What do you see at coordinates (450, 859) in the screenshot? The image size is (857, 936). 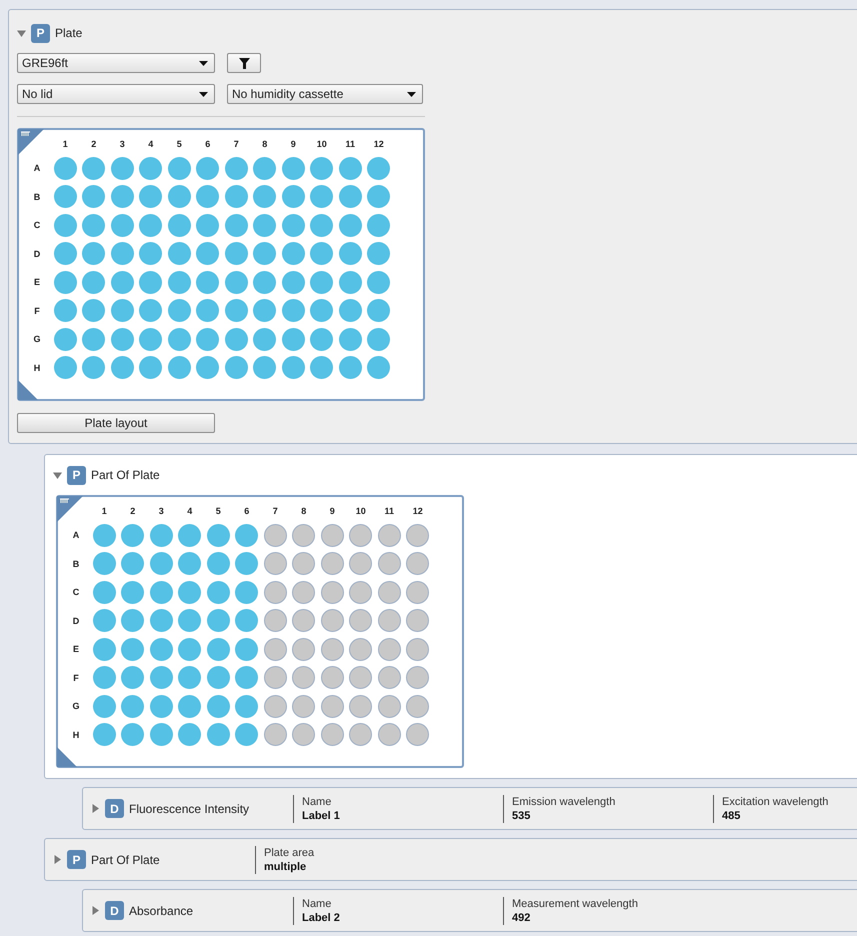 I see `step-row: P Part Of Plate Plate area multiple` at bounding box center [450, 859].